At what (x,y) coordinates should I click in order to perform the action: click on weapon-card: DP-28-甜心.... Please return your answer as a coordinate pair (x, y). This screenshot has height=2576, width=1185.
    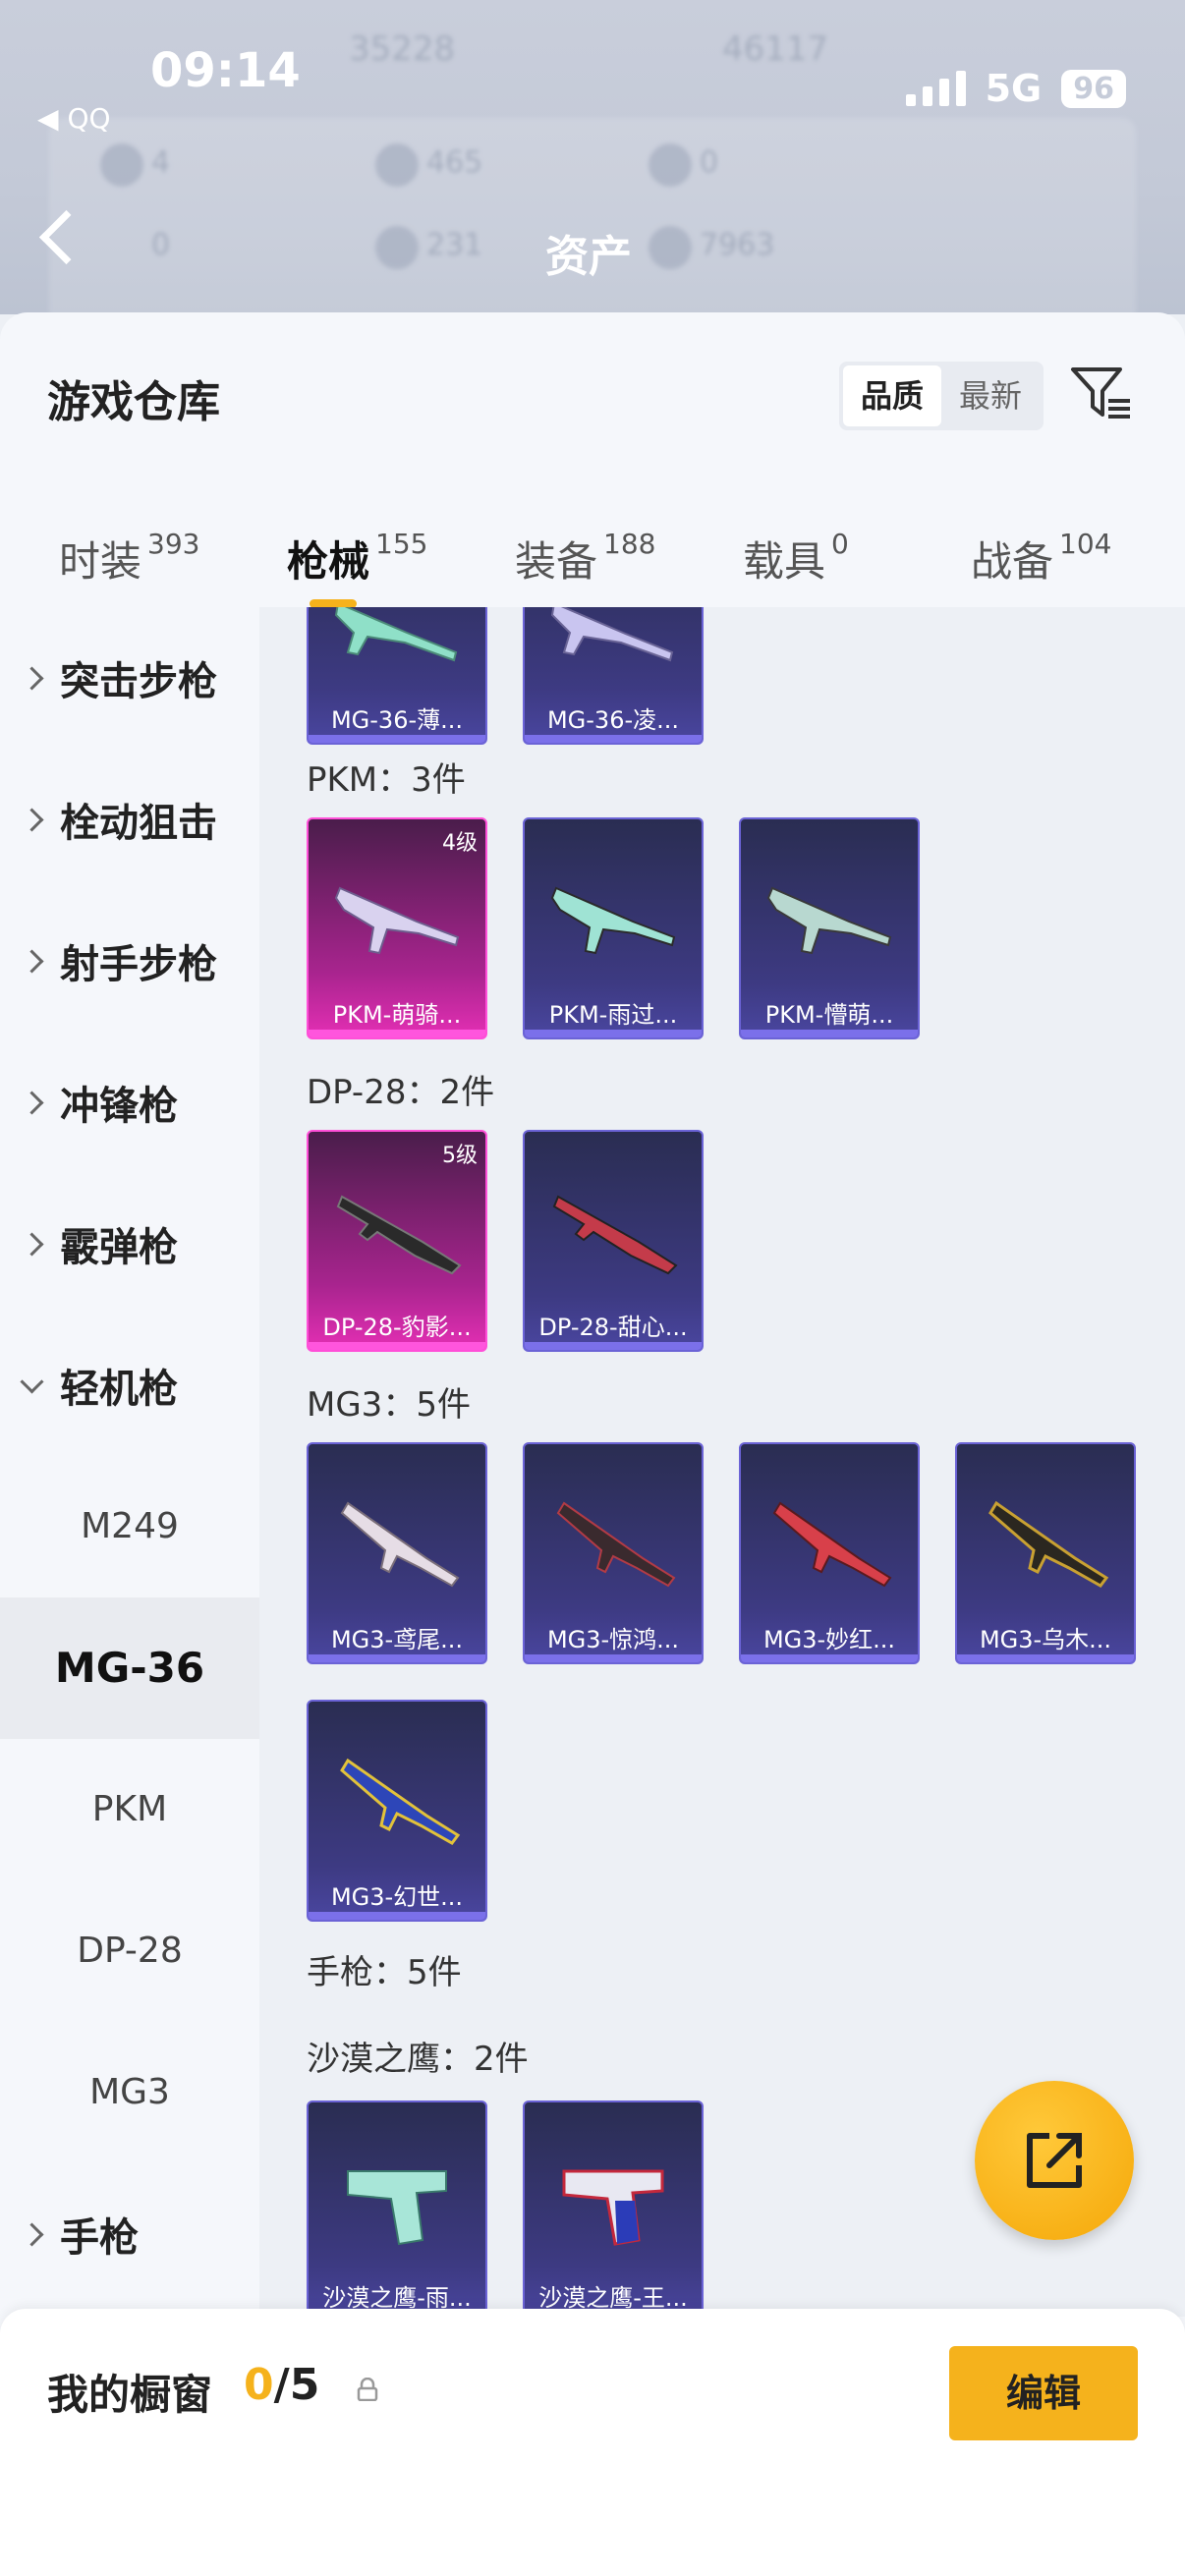
    Looking at the image, I should click on (614, 1241).